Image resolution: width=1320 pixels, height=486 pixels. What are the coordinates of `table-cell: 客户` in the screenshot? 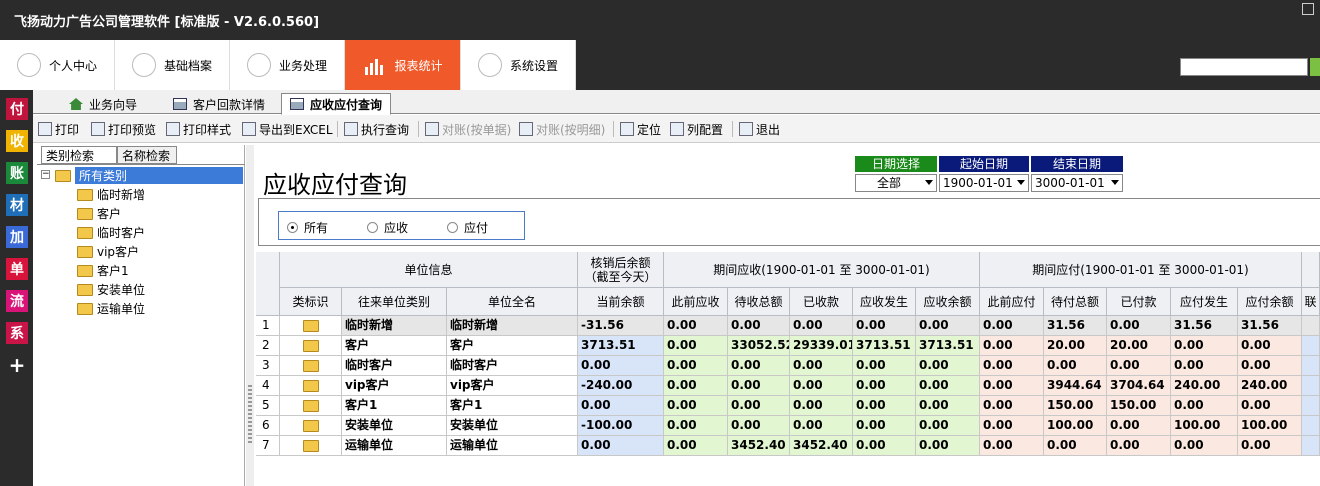 It's located at (512, 346).